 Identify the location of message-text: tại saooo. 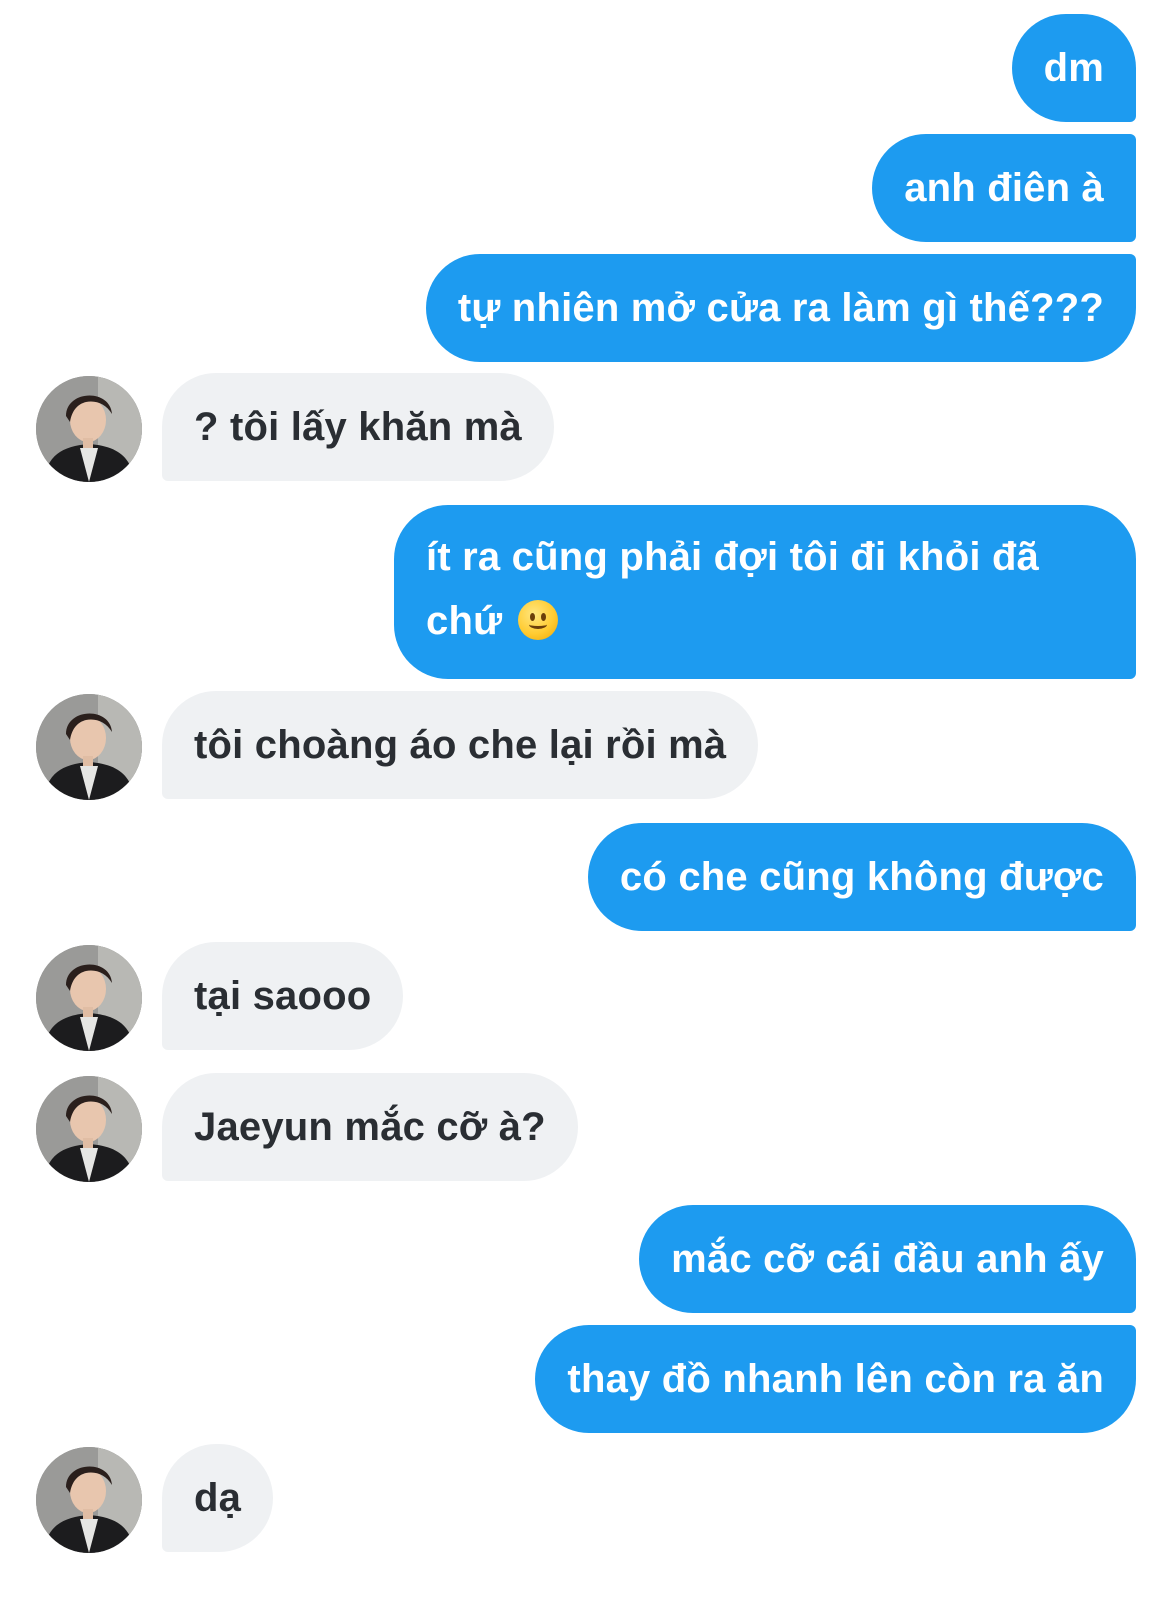
(283, 996).